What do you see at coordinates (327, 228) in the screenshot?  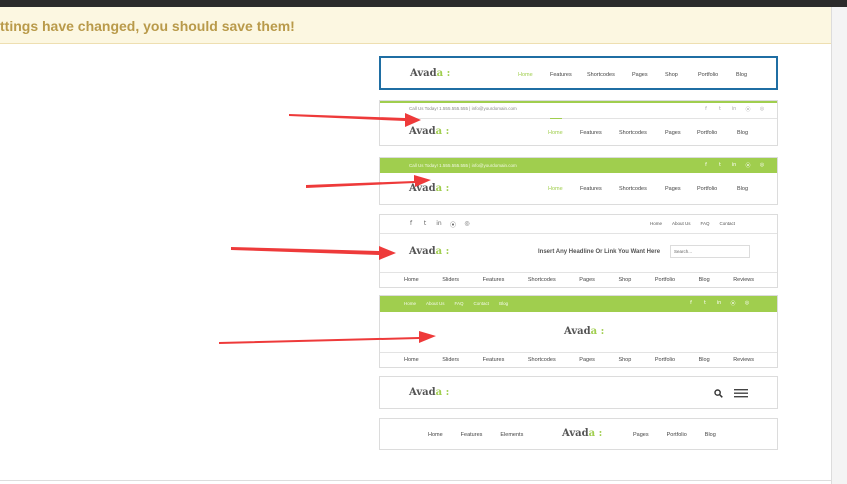 I see `annotation-arrows` at bounding box center [327, 228].